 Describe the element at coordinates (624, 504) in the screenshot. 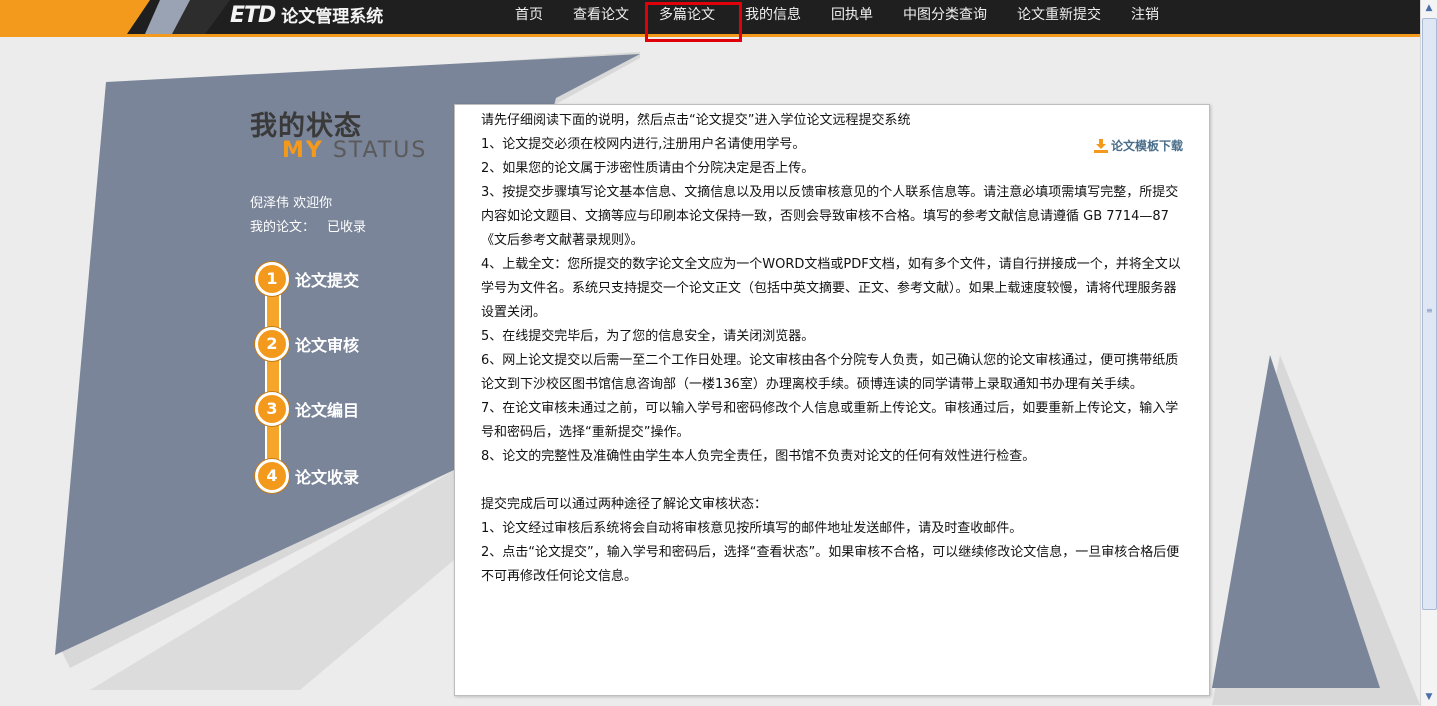

I see `status-intro-line: 提交完成后可以通过两种途径了解论文审核状态：` at that location.